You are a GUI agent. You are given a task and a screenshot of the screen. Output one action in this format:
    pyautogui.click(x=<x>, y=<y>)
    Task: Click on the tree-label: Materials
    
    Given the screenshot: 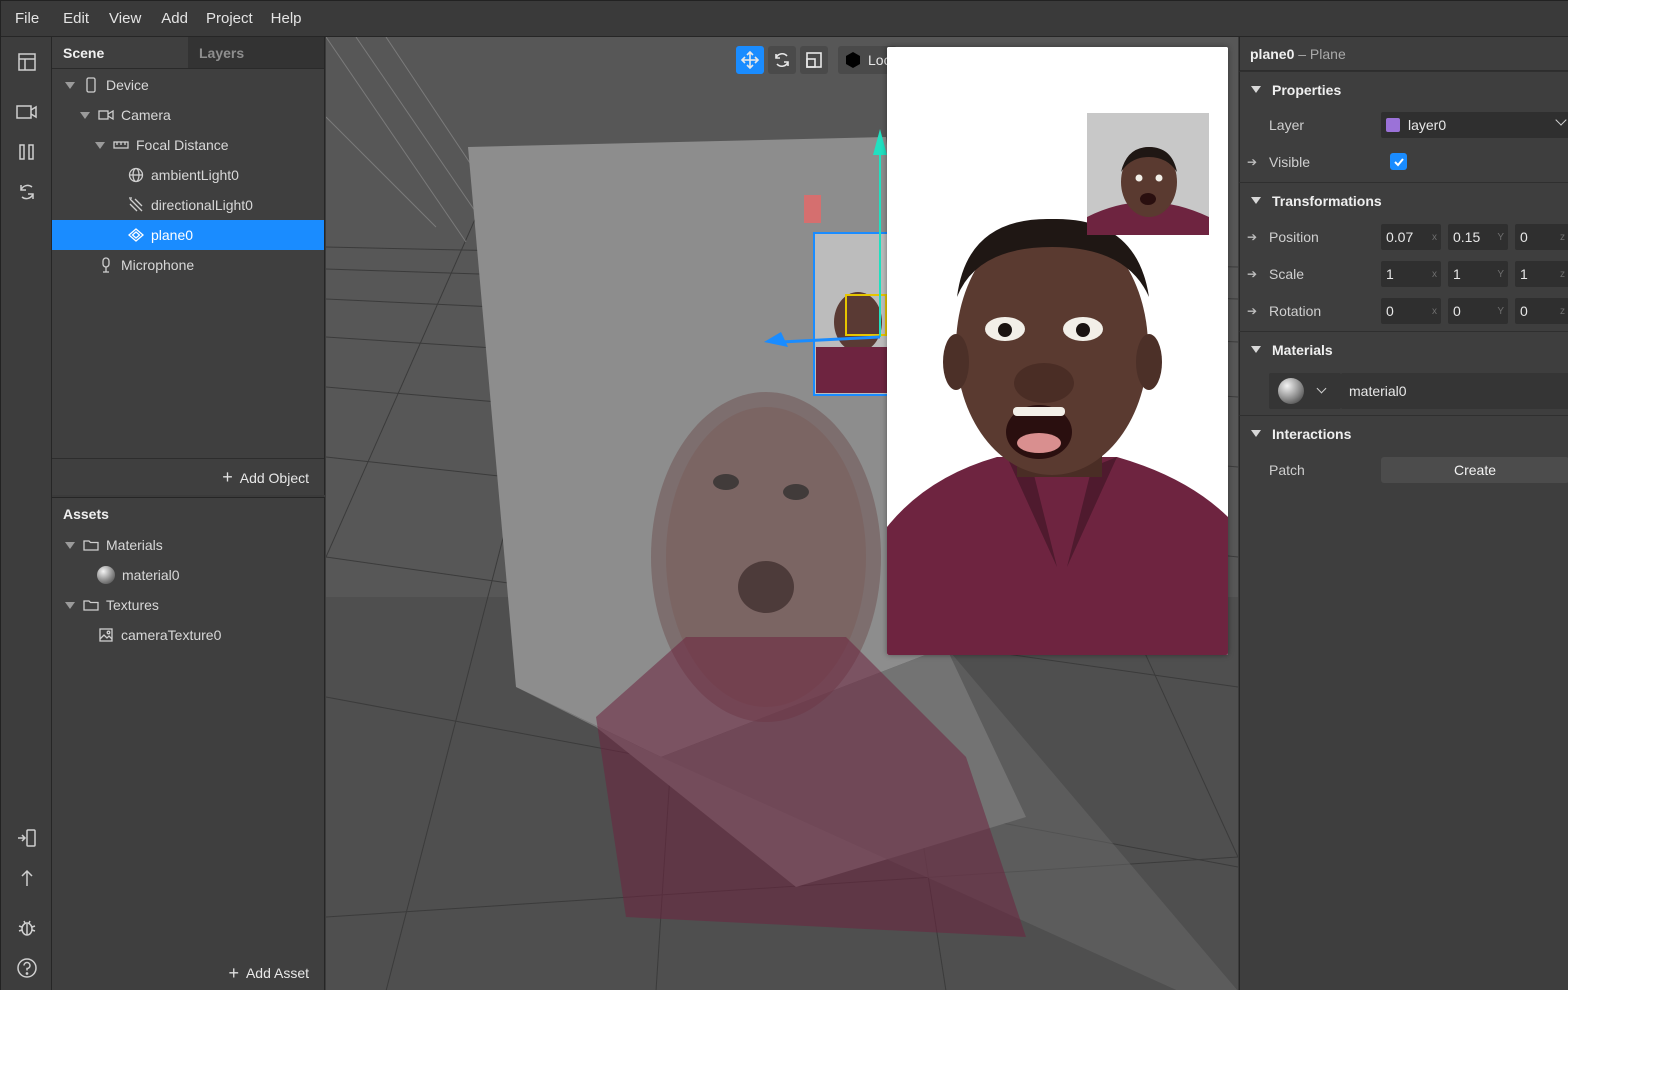 What is the action you would take?
    pyautogui.click(x=134, y=545)
    